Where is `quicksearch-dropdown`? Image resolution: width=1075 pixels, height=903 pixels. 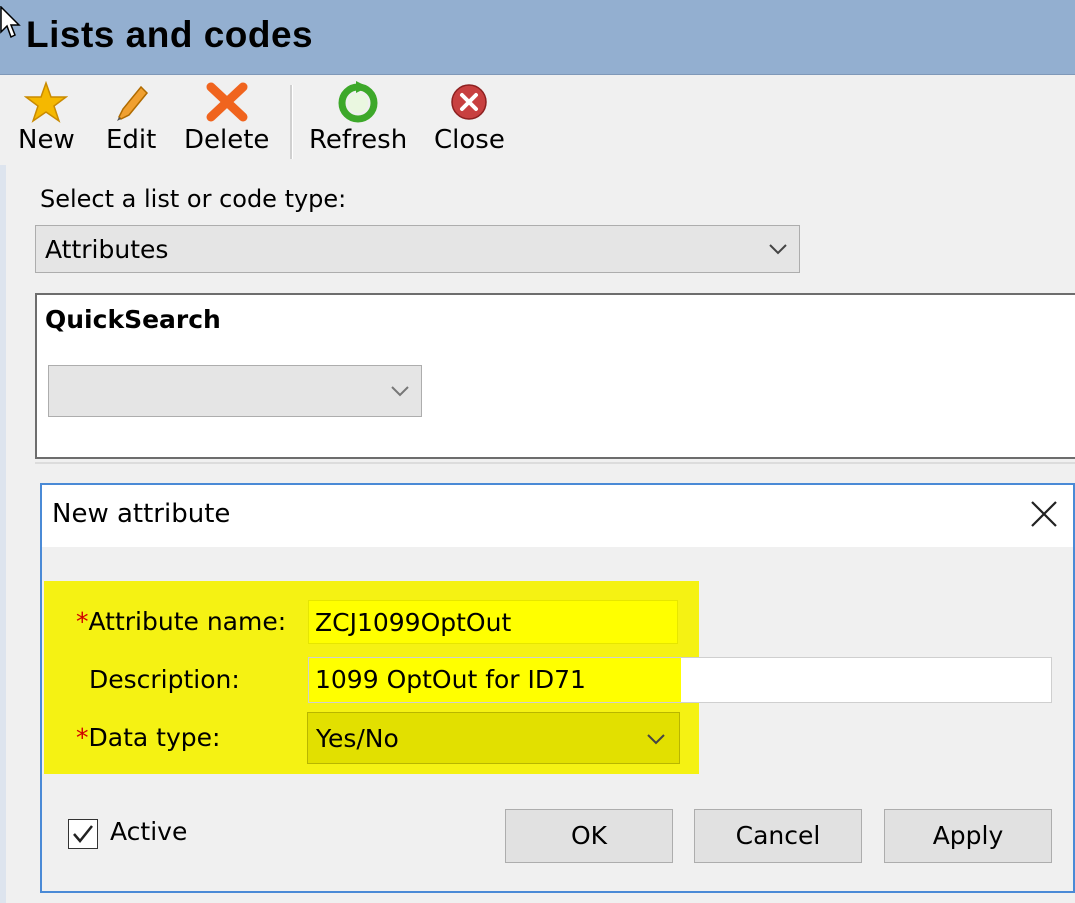
quicksearch-dropdown is located at coordinates (235, 391).